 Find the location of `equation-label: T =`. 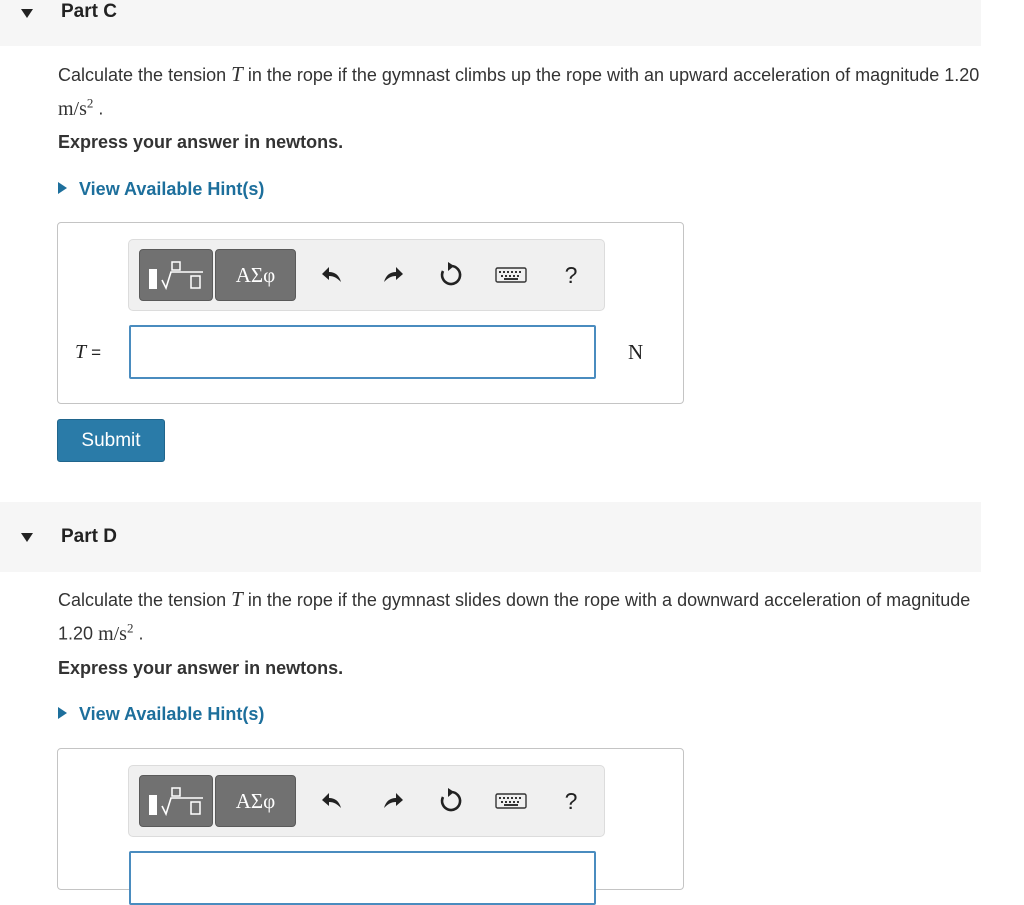

equation-label: T = is located at coordinates (88, 352).